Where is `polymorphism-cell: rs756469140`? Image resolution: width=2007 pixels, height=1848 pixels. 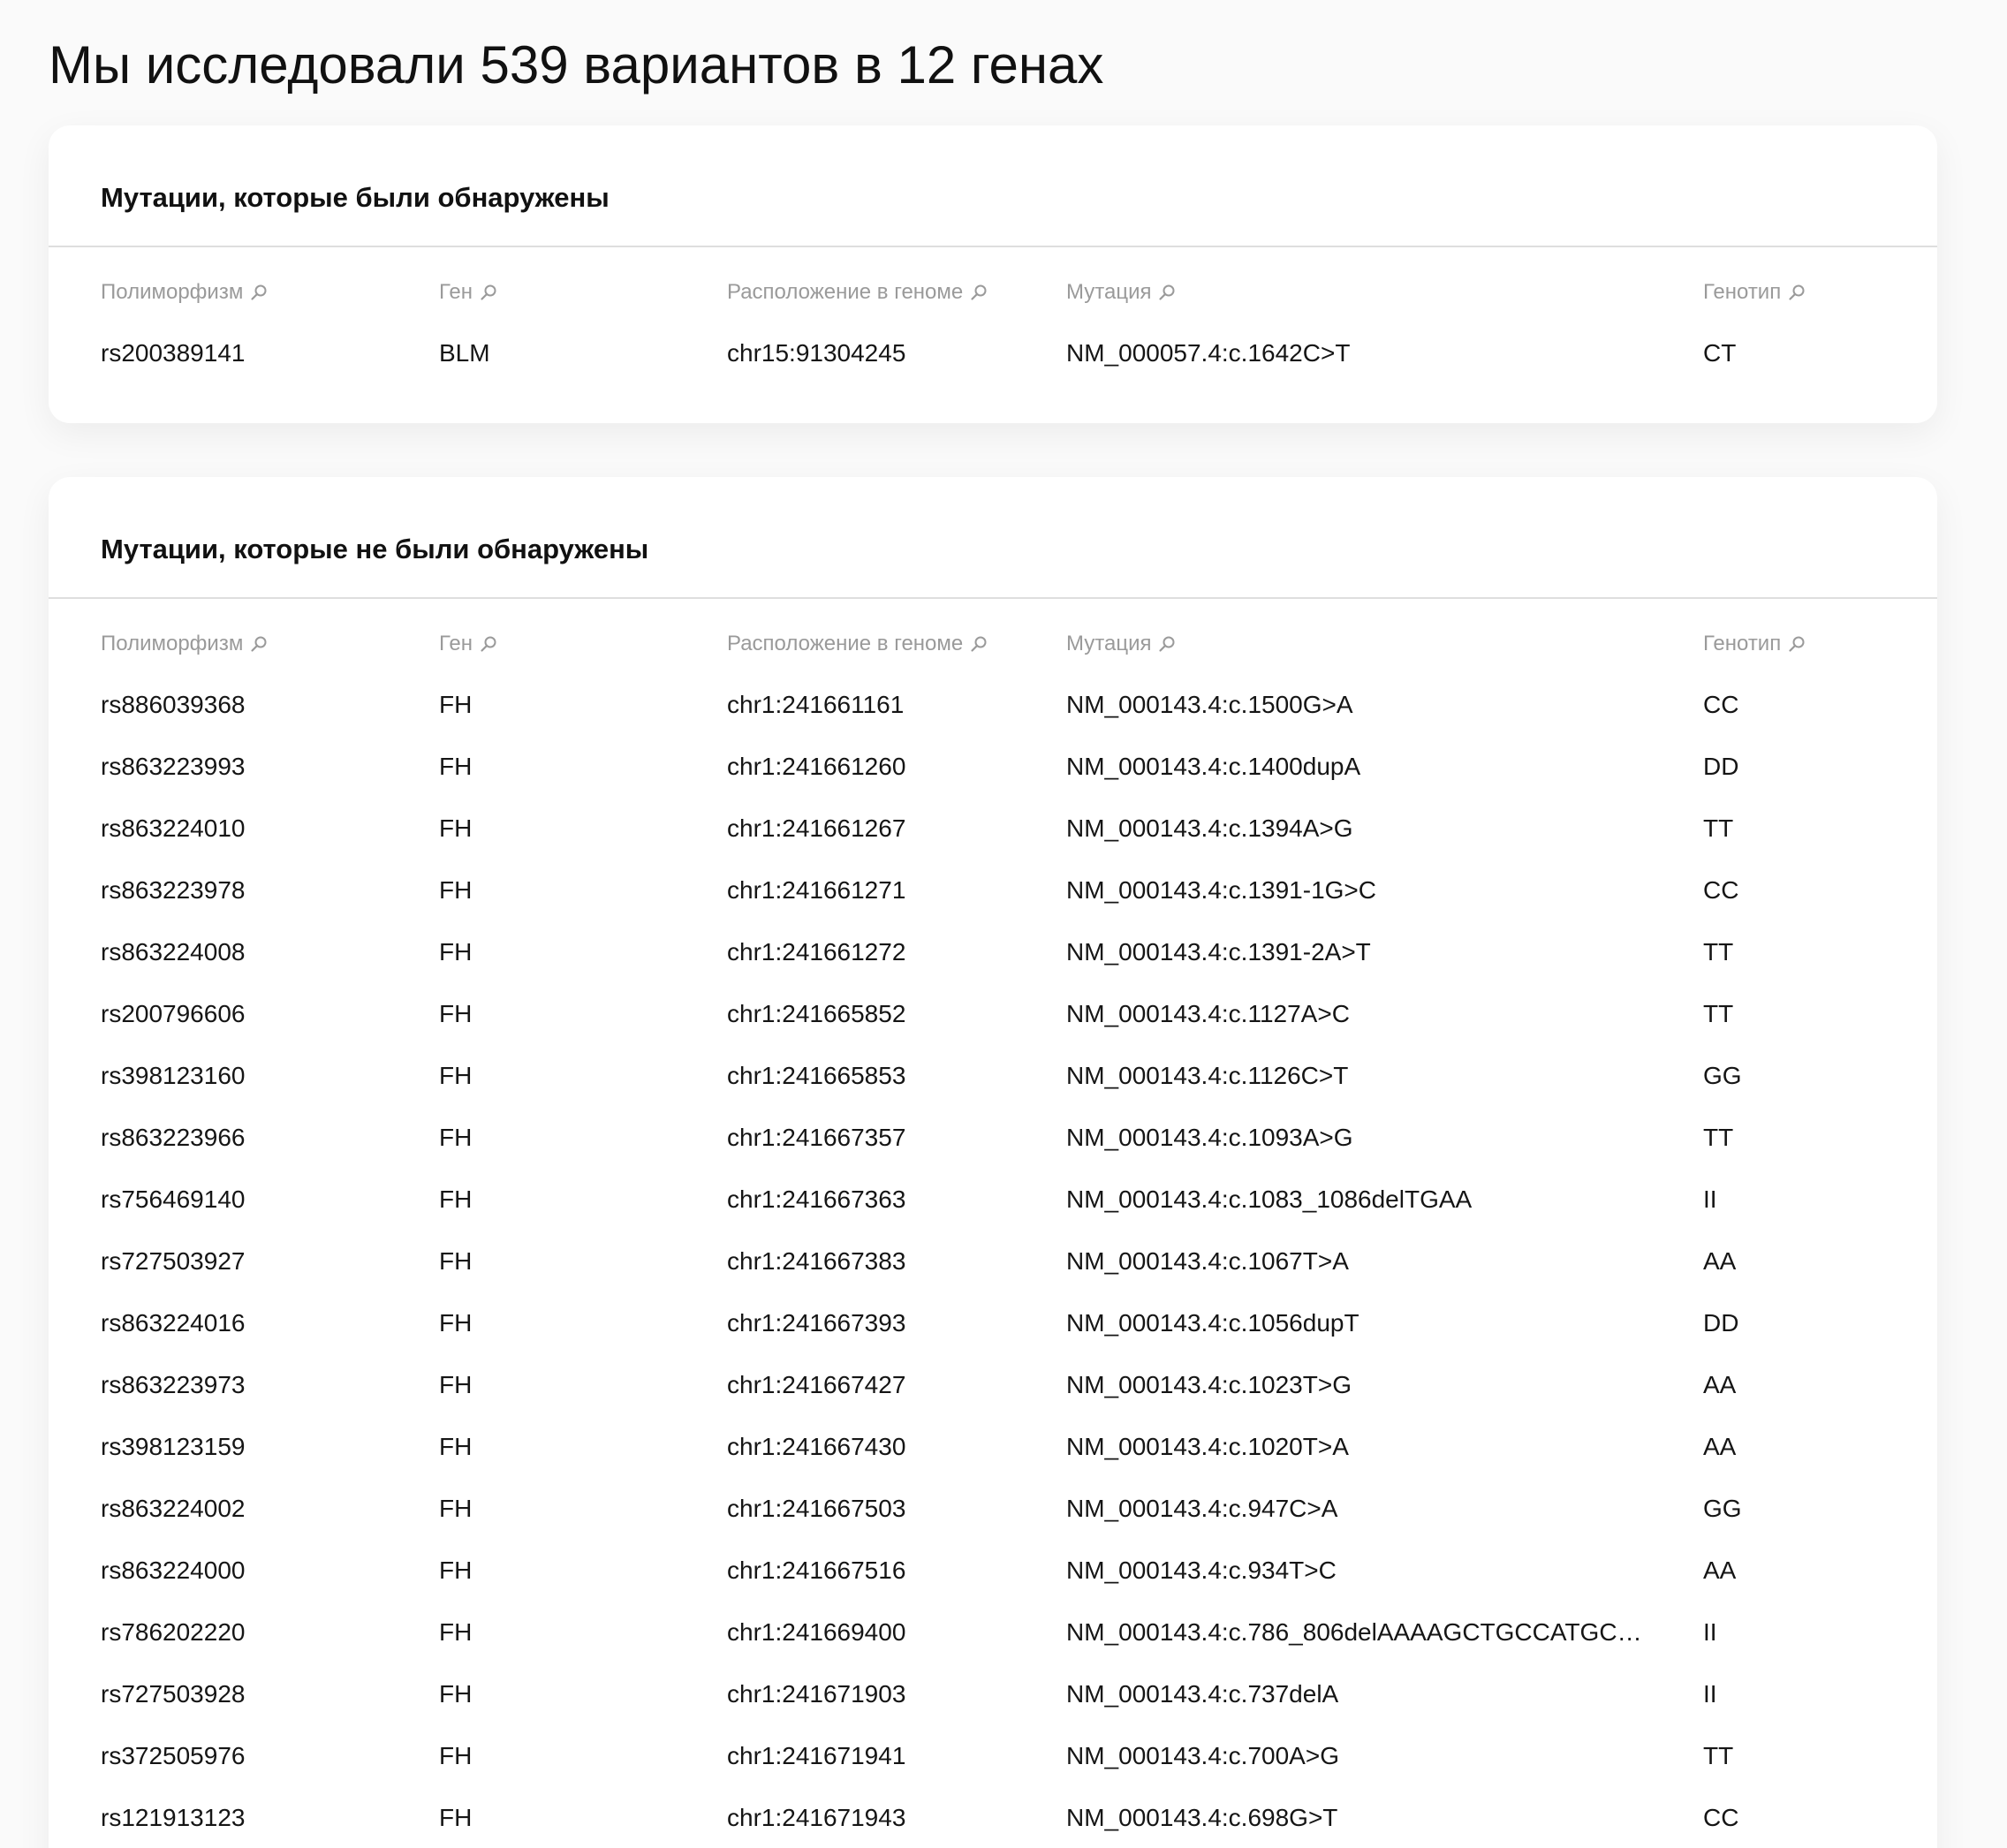 polymorphism-cell: rs756469140 is located at coordinates (173, 1199).